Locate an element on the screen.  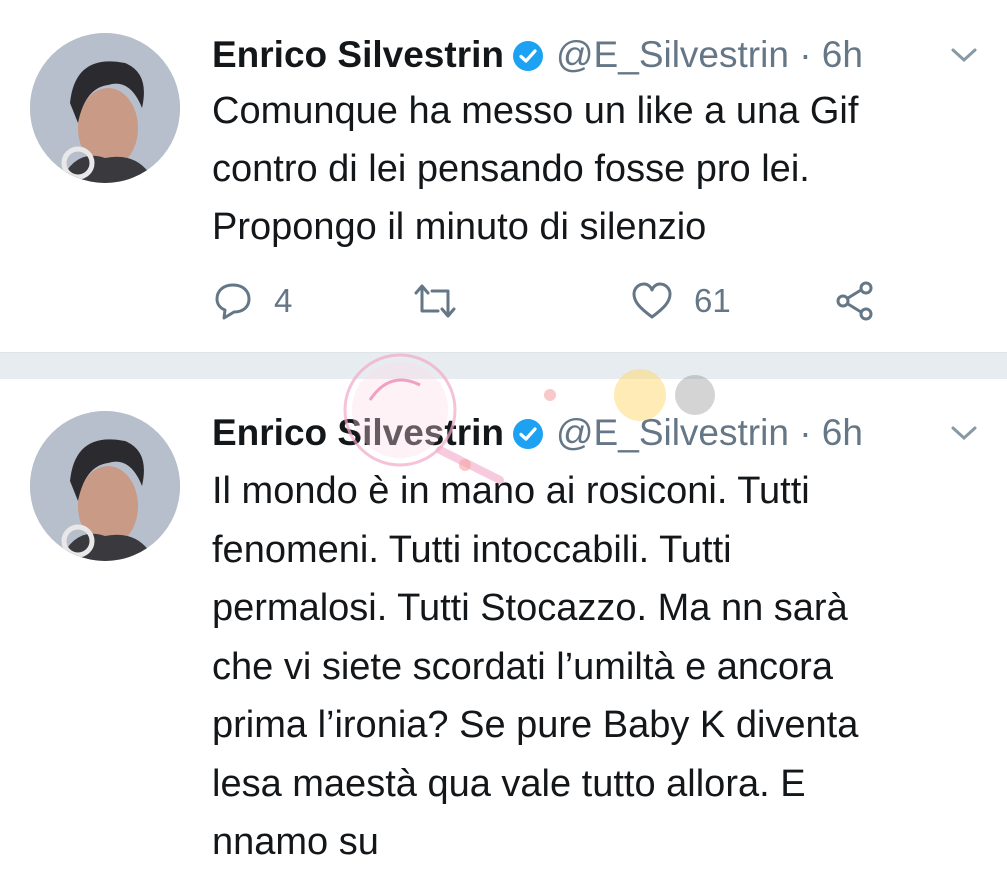
reply-button: 4 is located at coordinates (252, 301).